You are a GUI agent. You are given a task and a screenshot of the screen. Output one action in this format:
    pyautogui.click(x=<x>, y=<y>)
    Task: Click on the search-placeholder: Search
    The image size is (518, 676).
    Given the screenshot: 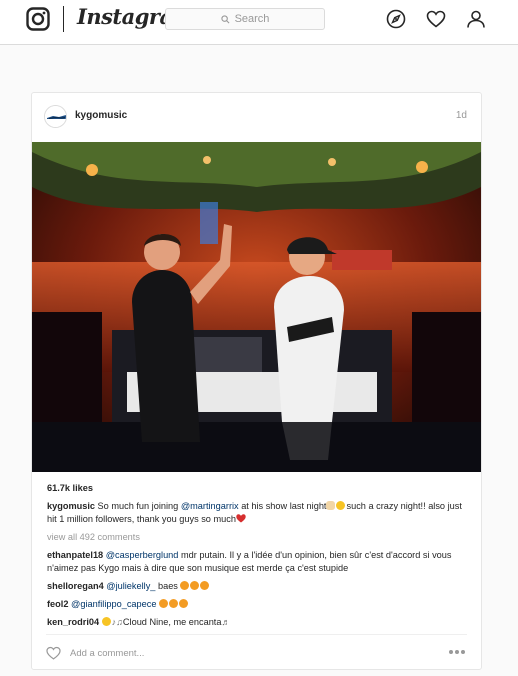 What is the action you would take?
    pyautogui.click(x=252, y=19)
    